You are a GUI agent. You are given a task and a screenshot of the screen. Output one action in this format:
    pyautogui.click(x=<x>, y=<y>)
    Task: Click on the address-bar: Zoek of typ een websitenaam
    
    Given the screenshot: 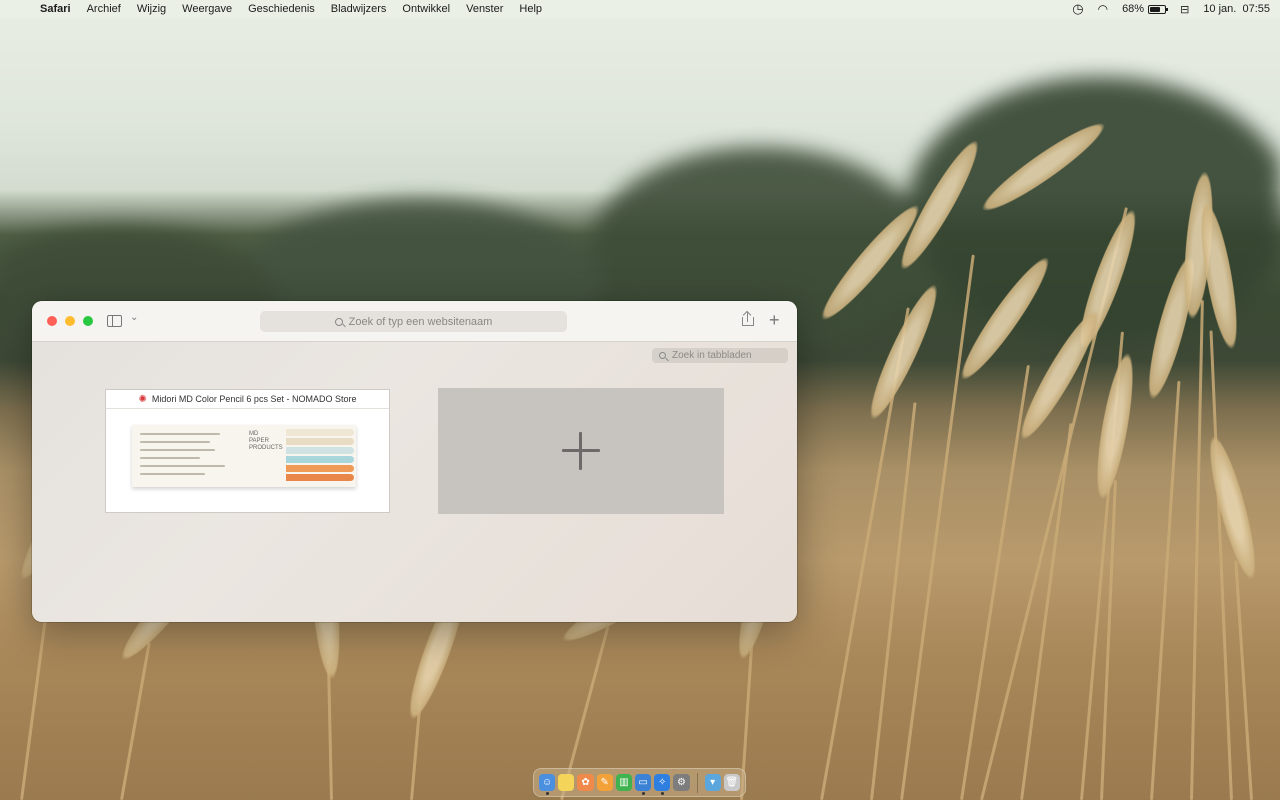 What is the action you would take?
    pyautogui.click(x=413, y=321)
    